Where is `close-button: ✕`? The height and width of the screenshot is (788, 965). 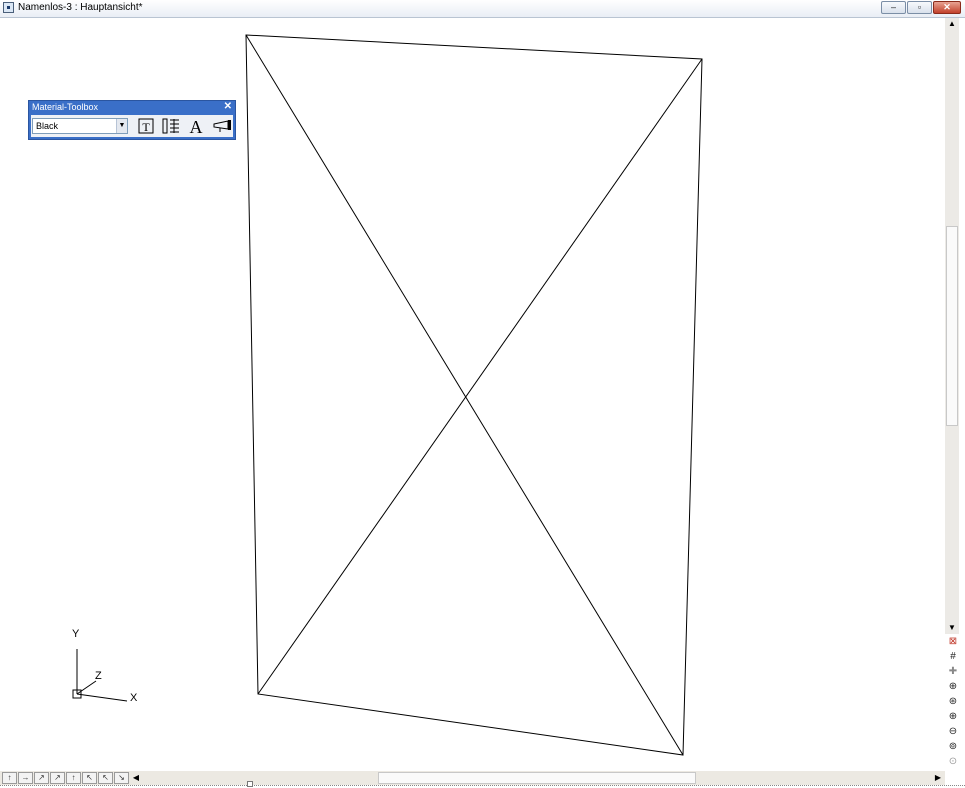 close-button: ✕ is located at coordinates (947, 7).